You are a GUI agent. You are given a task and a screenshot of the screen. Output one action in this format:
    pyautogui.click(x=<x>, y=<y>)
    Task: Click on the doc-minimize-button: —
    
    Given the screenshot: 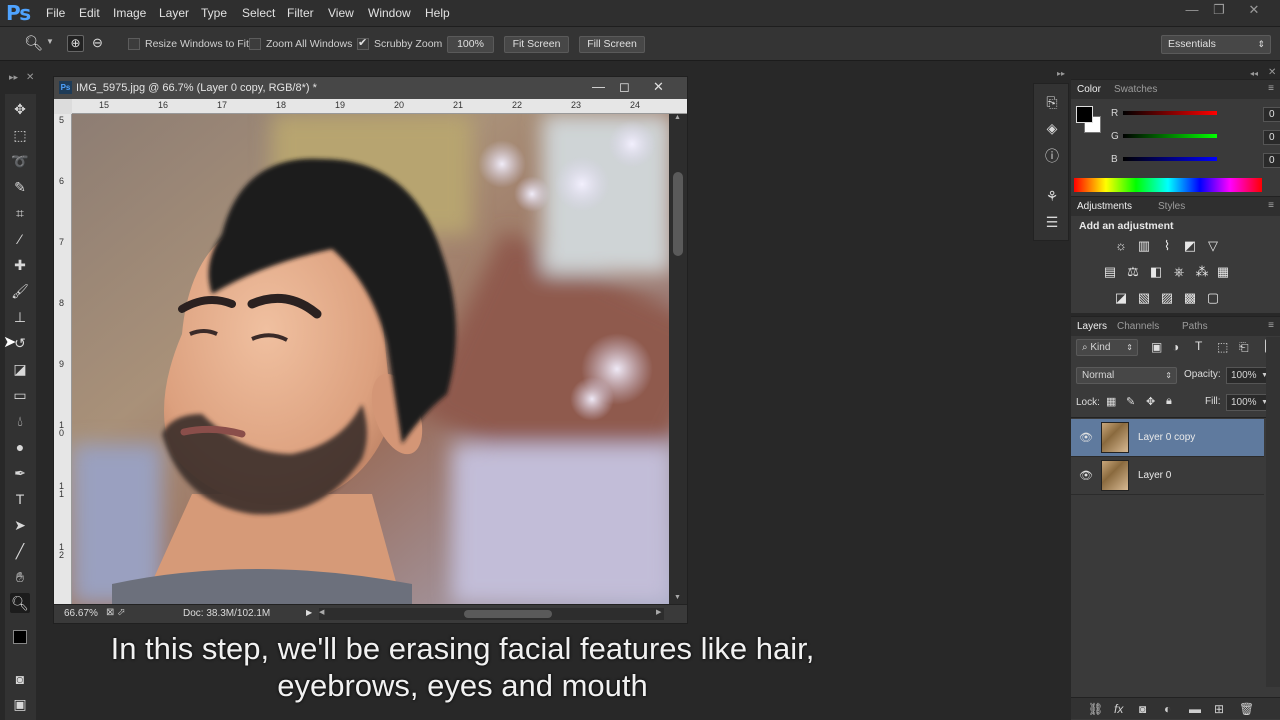 What is the action you would take?
    pyautogui.click(x=598, y=86)
    